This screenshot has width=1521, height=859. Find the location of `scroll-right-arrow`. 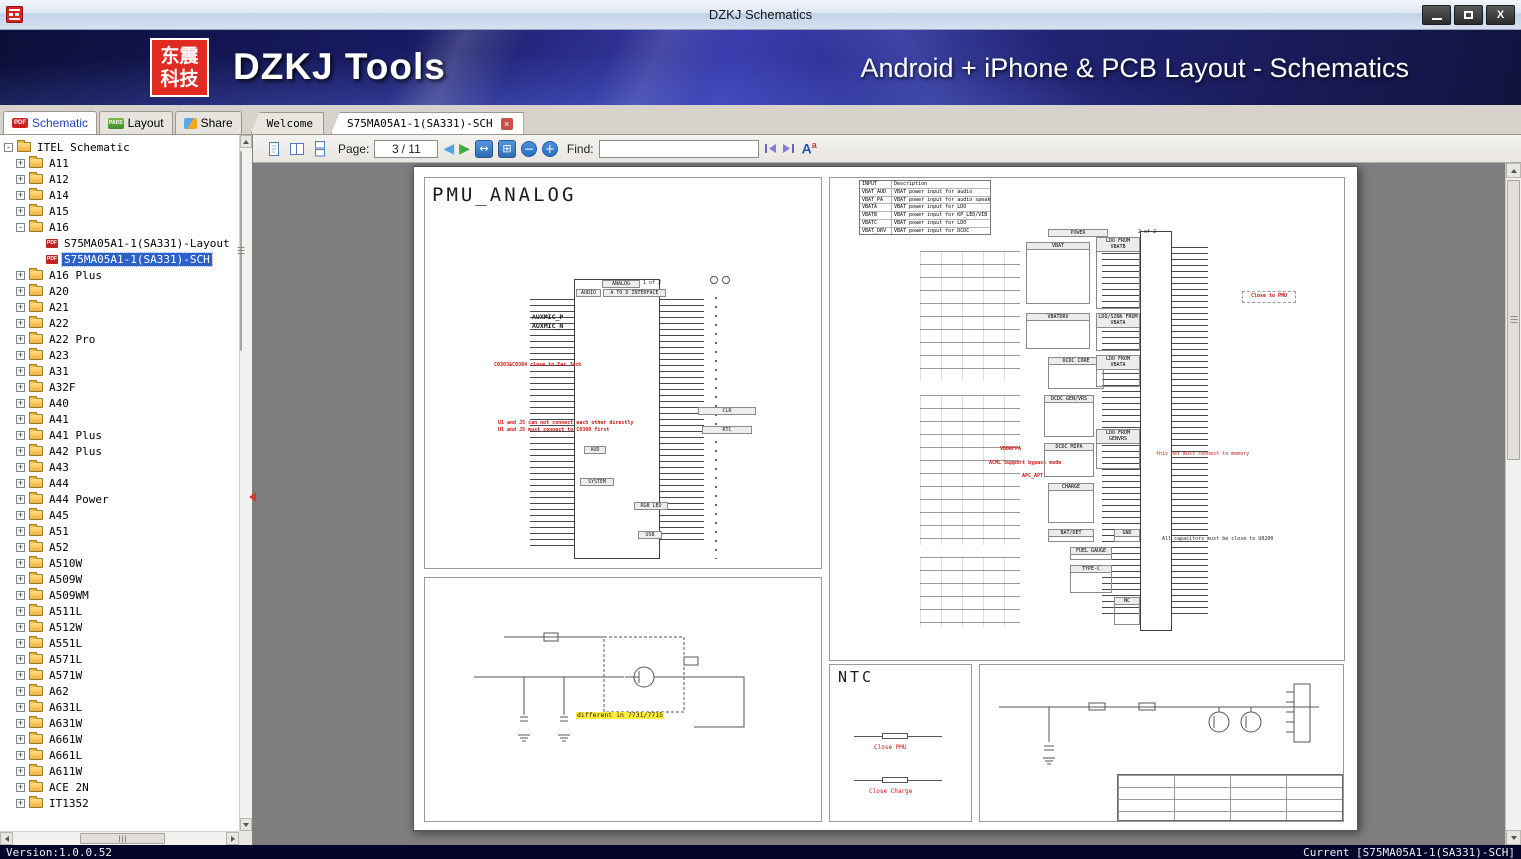

scroll-right-arrow is located at coordinates (232, 838).